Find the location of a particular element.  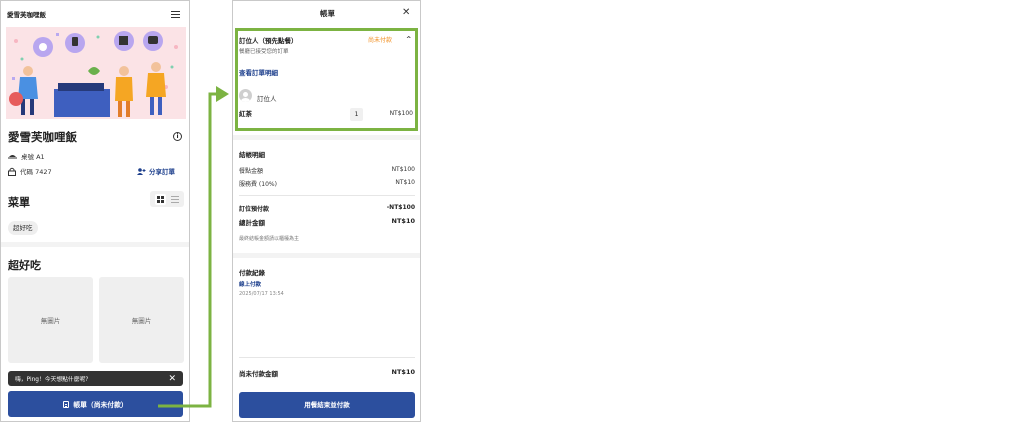

orderer-heading: 訂位人（預先點餐） is located at coordinates (268, 41).